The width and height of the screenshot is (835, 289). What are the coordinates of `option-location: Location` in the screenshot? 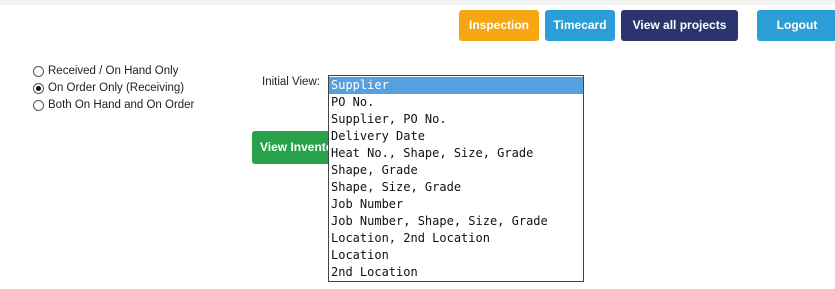 It's located at (456, 255).